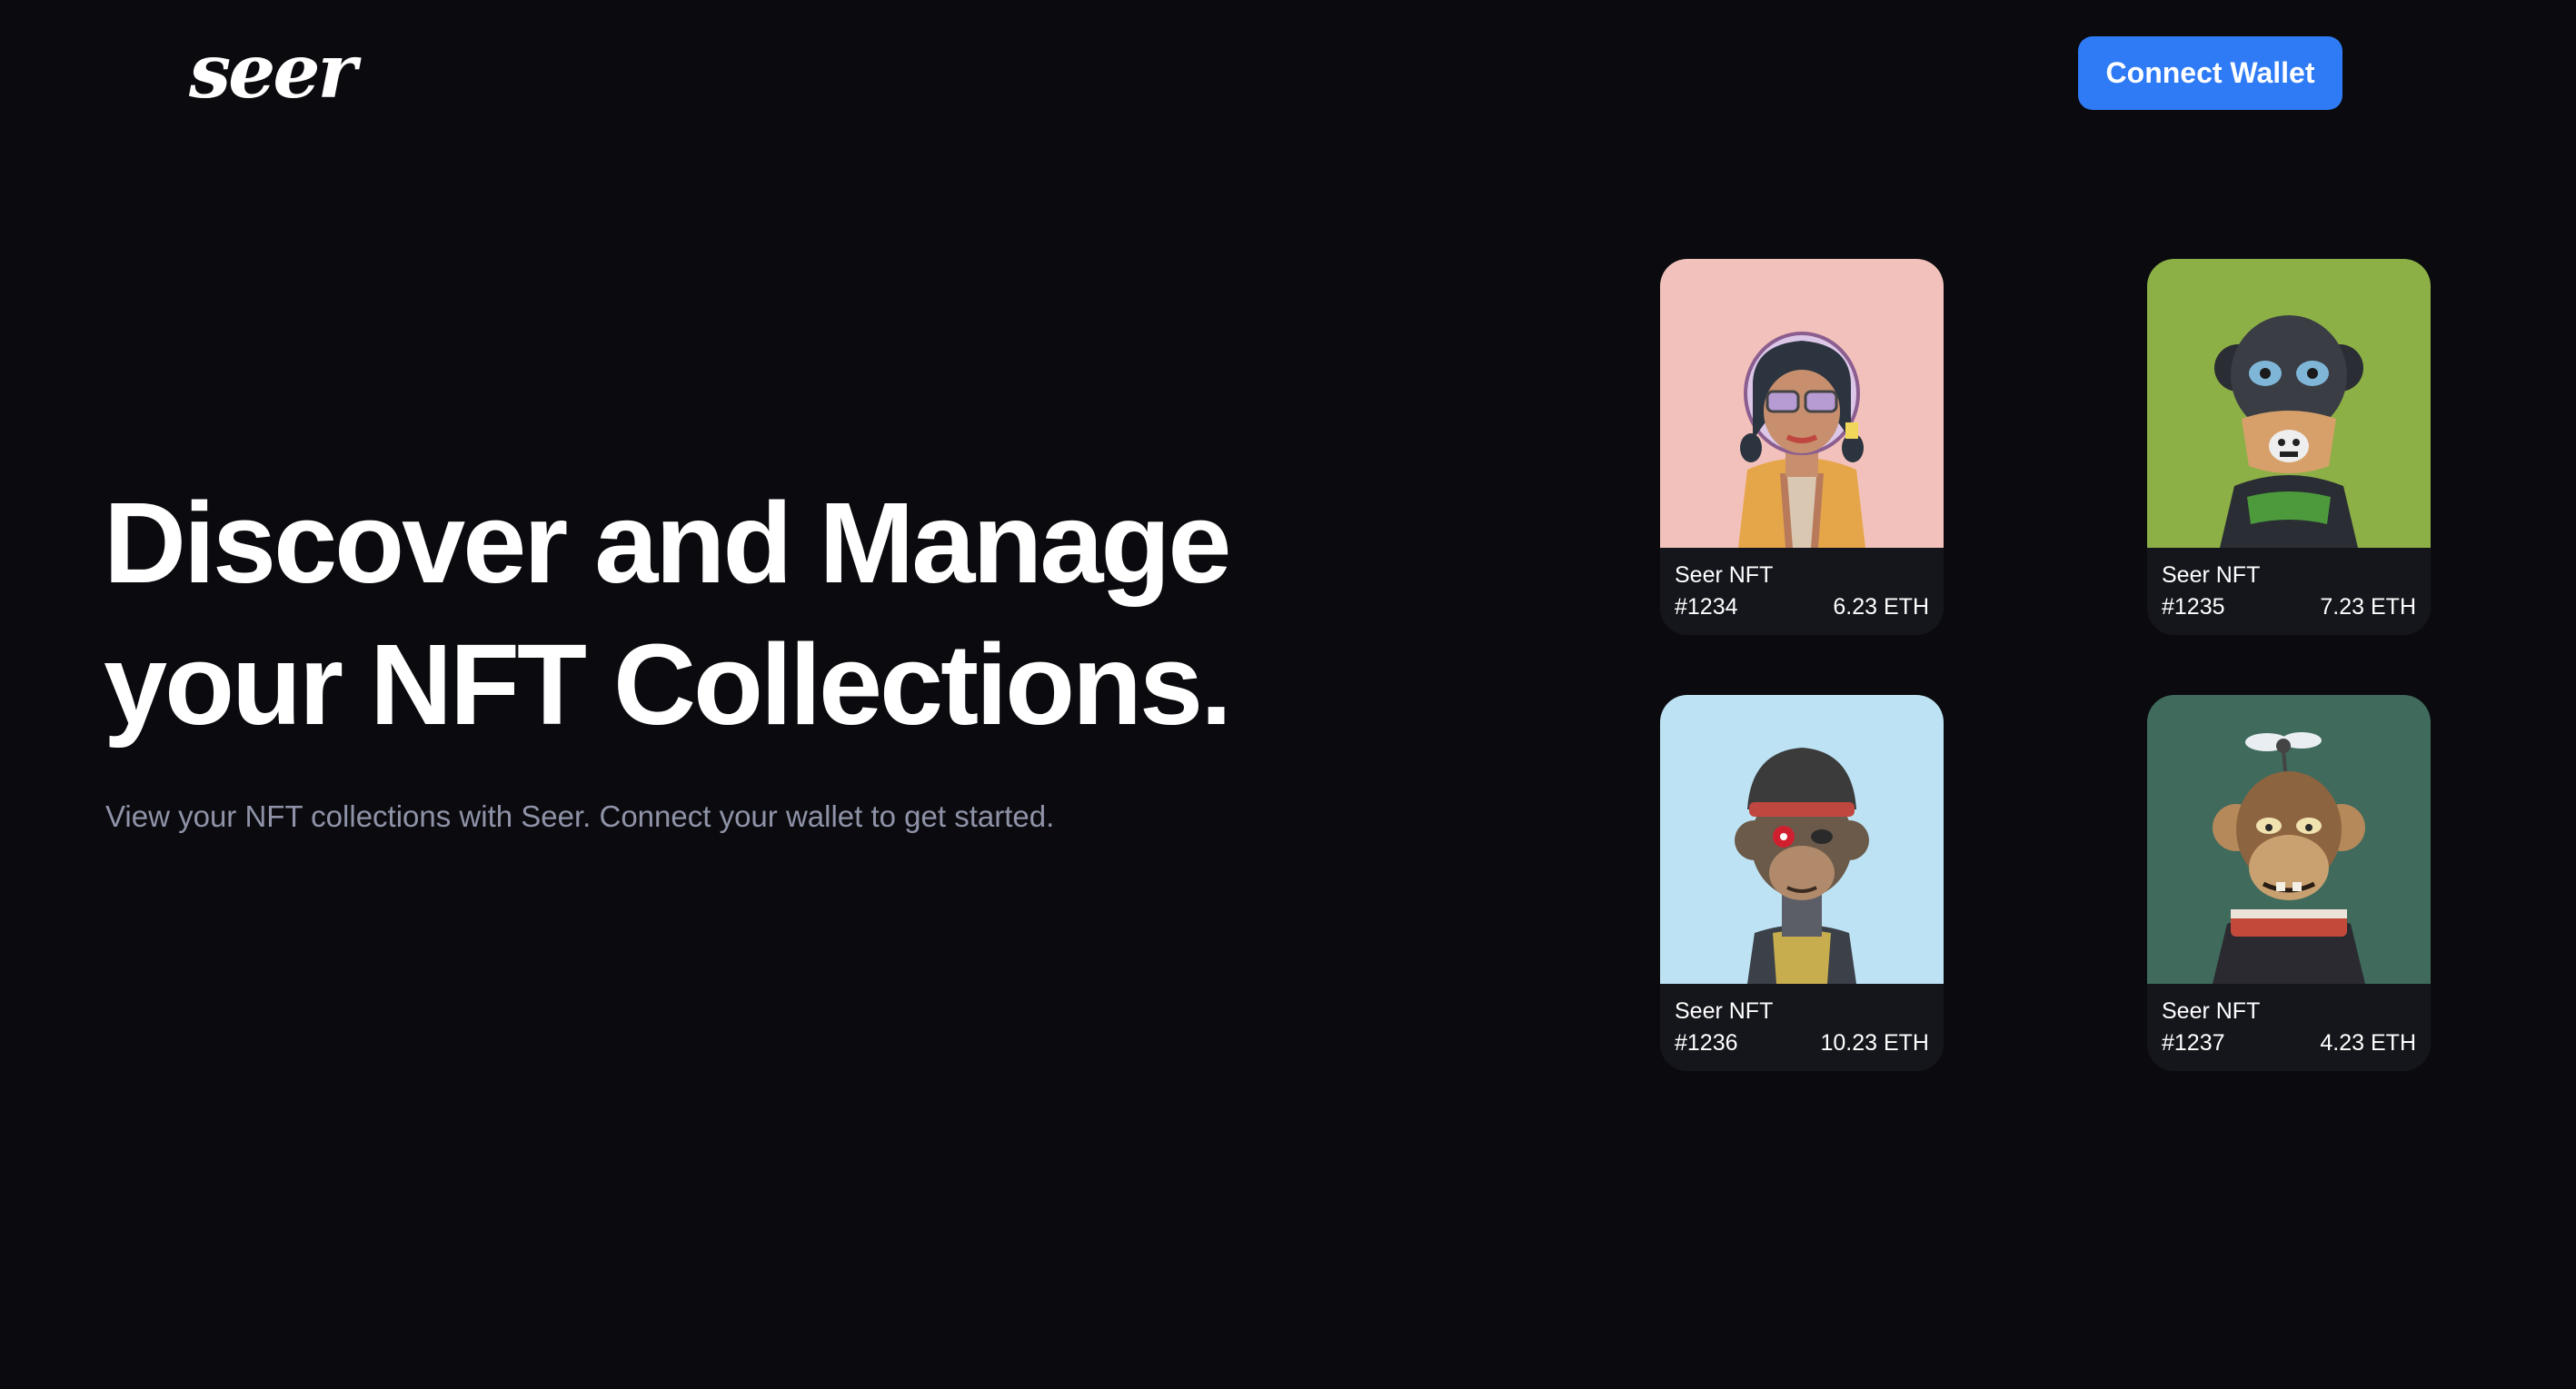 The height and width of the screenshot is (1389, 2576). Describe the element at coordinates (2289, 1027) in the screenshot. I see `nft-card-info: Seer NFT #1237 4.23 ETH` at that location.